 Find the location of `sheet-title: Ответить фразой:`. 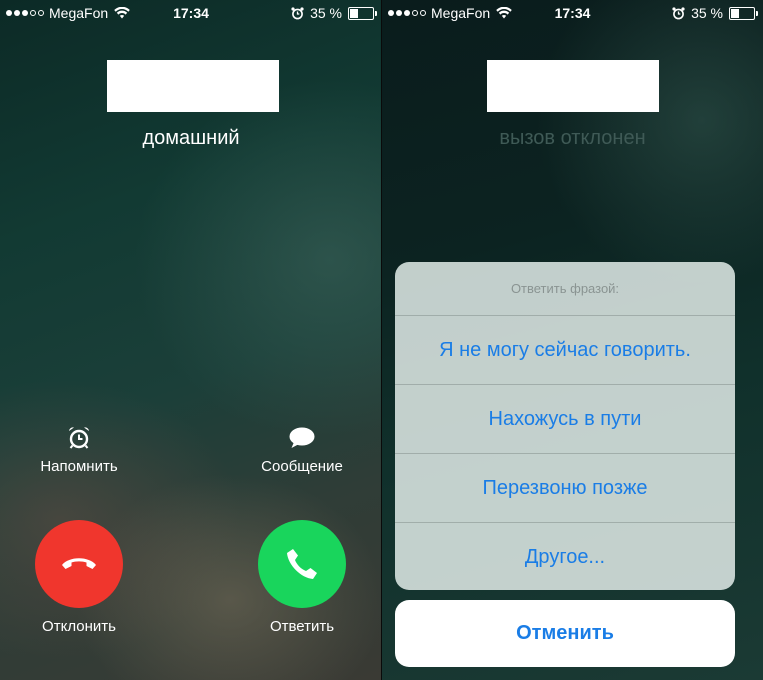

sheet-title: Ответить фразой: is located at coordinates (565, 289).